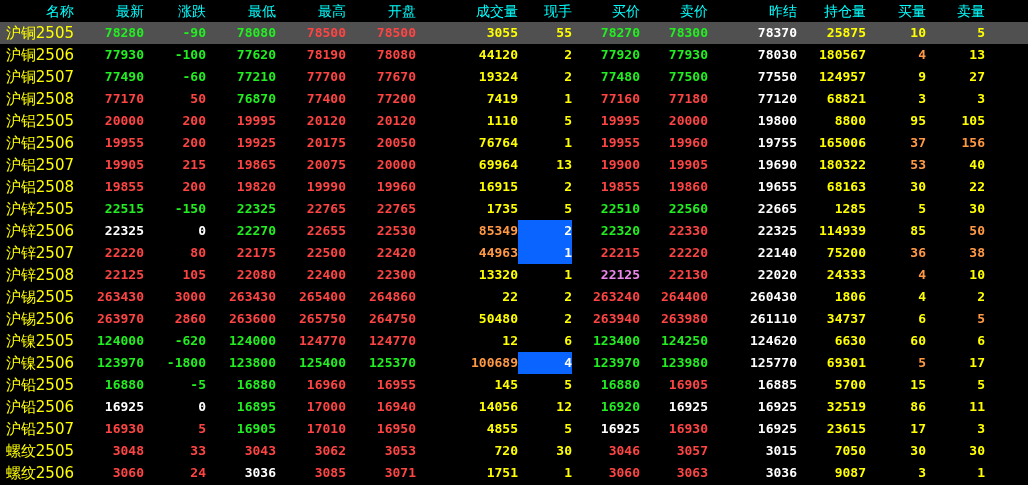  What do you see at coordinates (831, 11) in the screenshot?
I see `column-header: 持仓量` at bounding box center [831, 11].